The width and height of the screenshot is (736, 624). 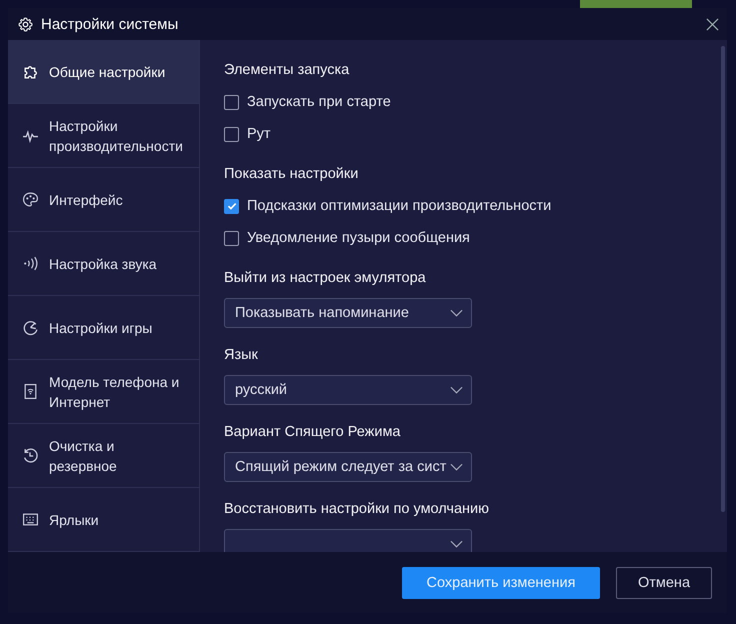 What do you see at coordinates (30, 327) in the screenshot?
I see `gauge-icon` at bounding box center [30, 327].